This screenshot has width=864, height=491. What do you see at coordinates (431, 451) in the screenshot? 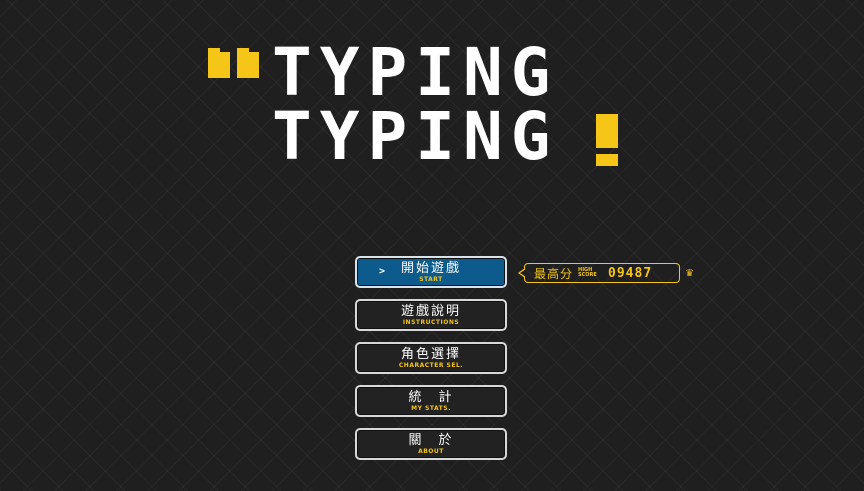
I see `about-sublabel: ABOUT` at bounding box center [431, 451].